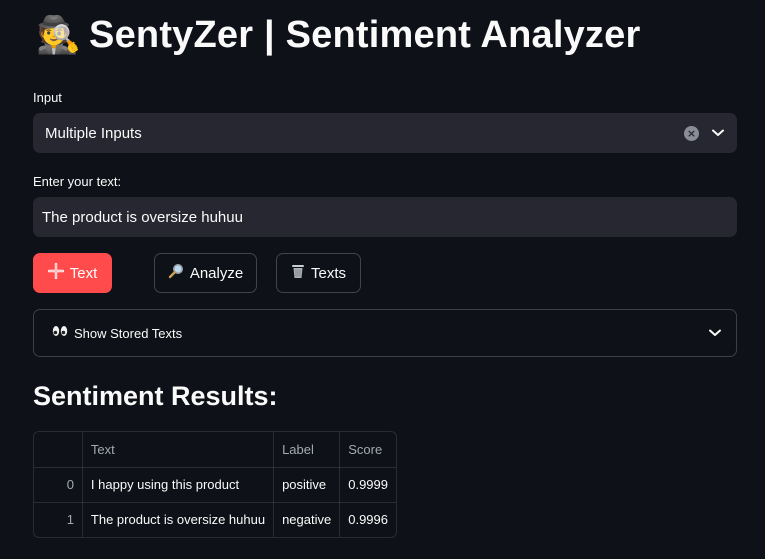 The width and height of the screenshot is (765, 559). What do you see at coordinates (367, 485) in the screenshot?
I see `cell-score: 0.9999` at bounding box center [367, 485].